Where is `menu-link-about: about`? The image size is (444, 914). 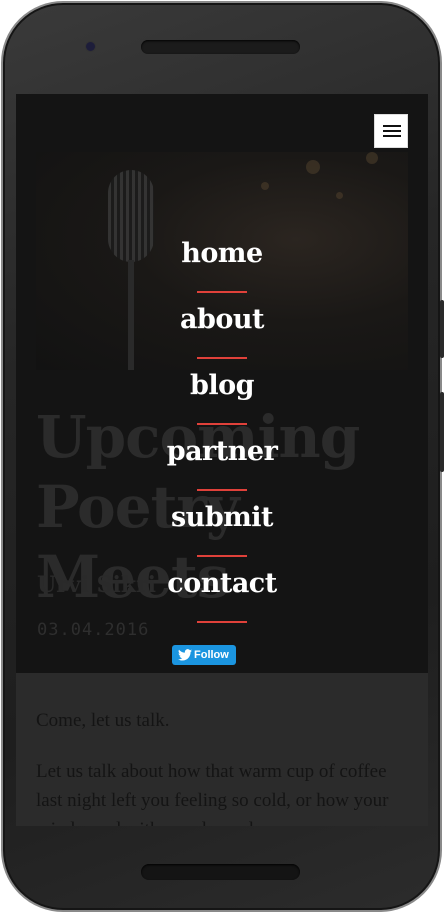 menu-link-about: about is located at coordinates (222, 319).